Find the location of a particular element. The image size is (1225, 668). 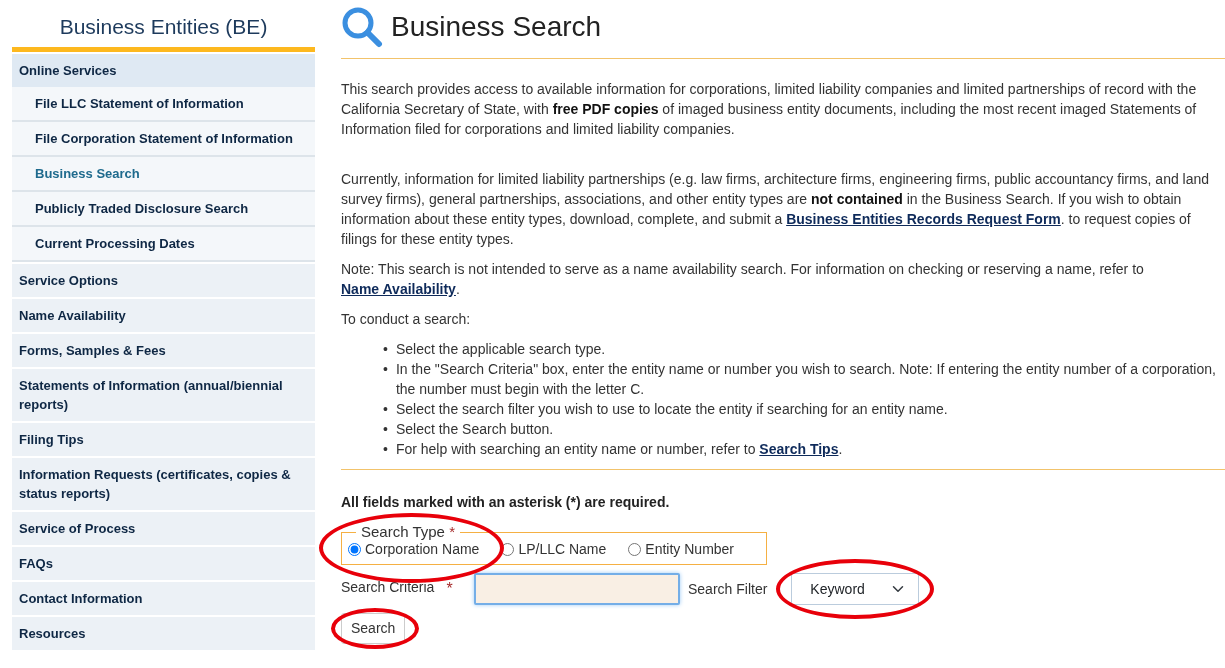

link: Business Entities Records Request Form is located at coordinates (923, 219).